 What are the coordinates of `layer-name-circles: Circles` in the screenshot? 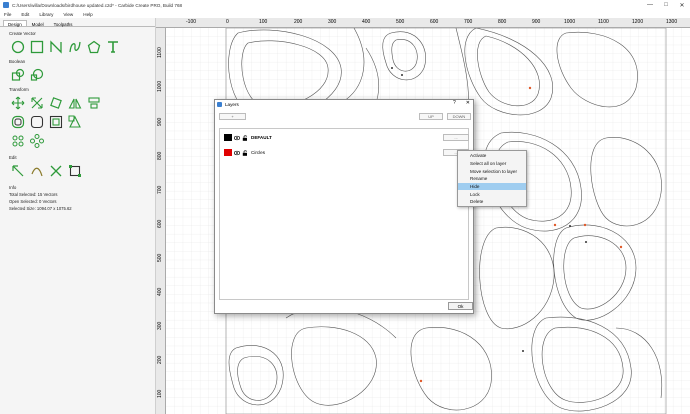 It's located at (258, 152).